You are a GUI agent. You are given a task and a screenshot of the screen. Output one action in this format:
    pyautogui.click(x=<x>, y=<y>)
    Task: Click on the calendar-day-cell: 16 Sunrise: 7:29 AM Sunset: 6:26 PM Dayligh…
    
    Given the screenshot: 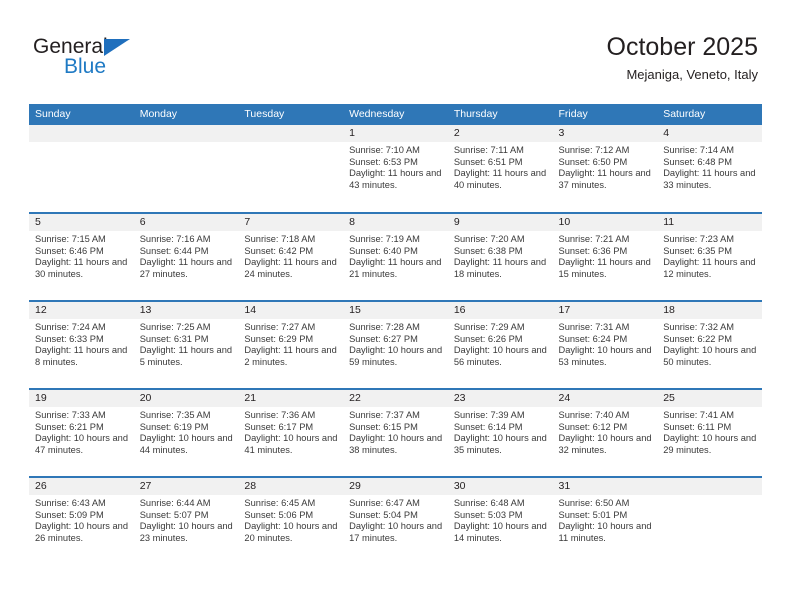 What is the action you would take?
    pyautogui.click(x=500, y=344)
    